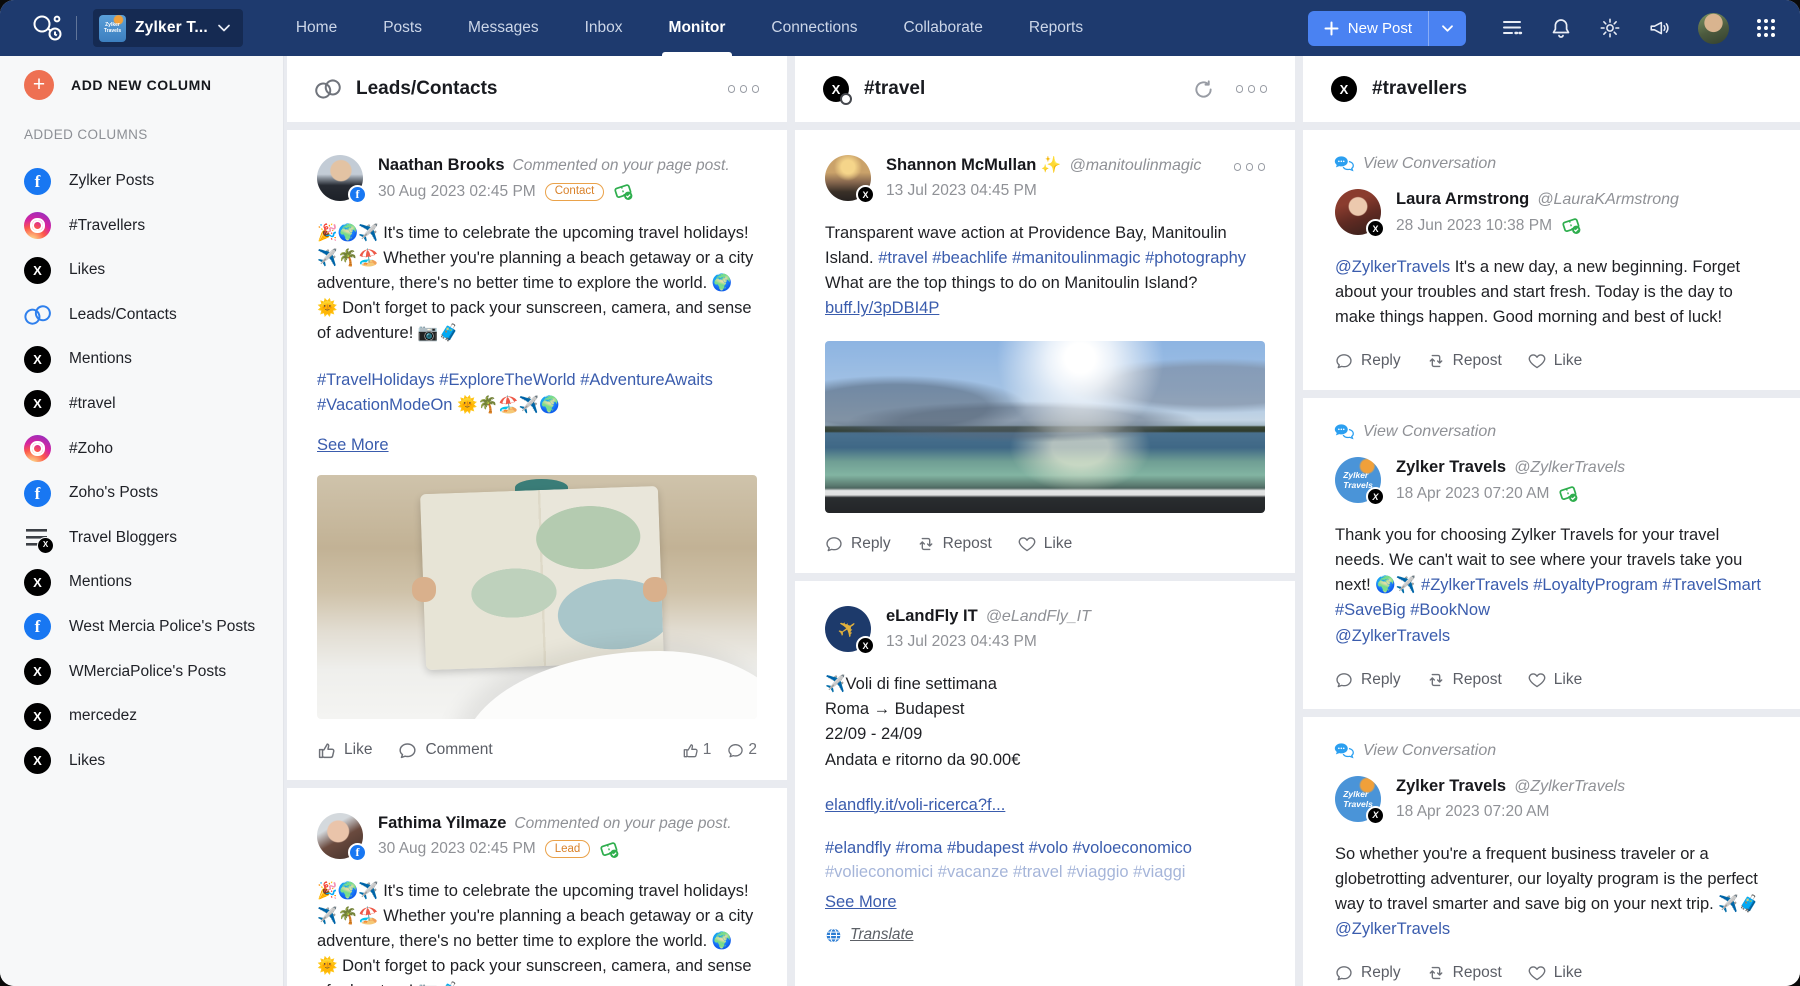  Describe the element at coordinates (141, 582) in the screenshot. I see `sidebar-column-mentions-2: Mentions` at that location.